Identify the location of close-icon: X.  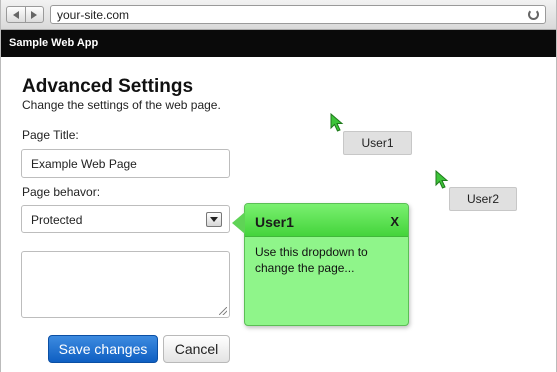
(394, 221).